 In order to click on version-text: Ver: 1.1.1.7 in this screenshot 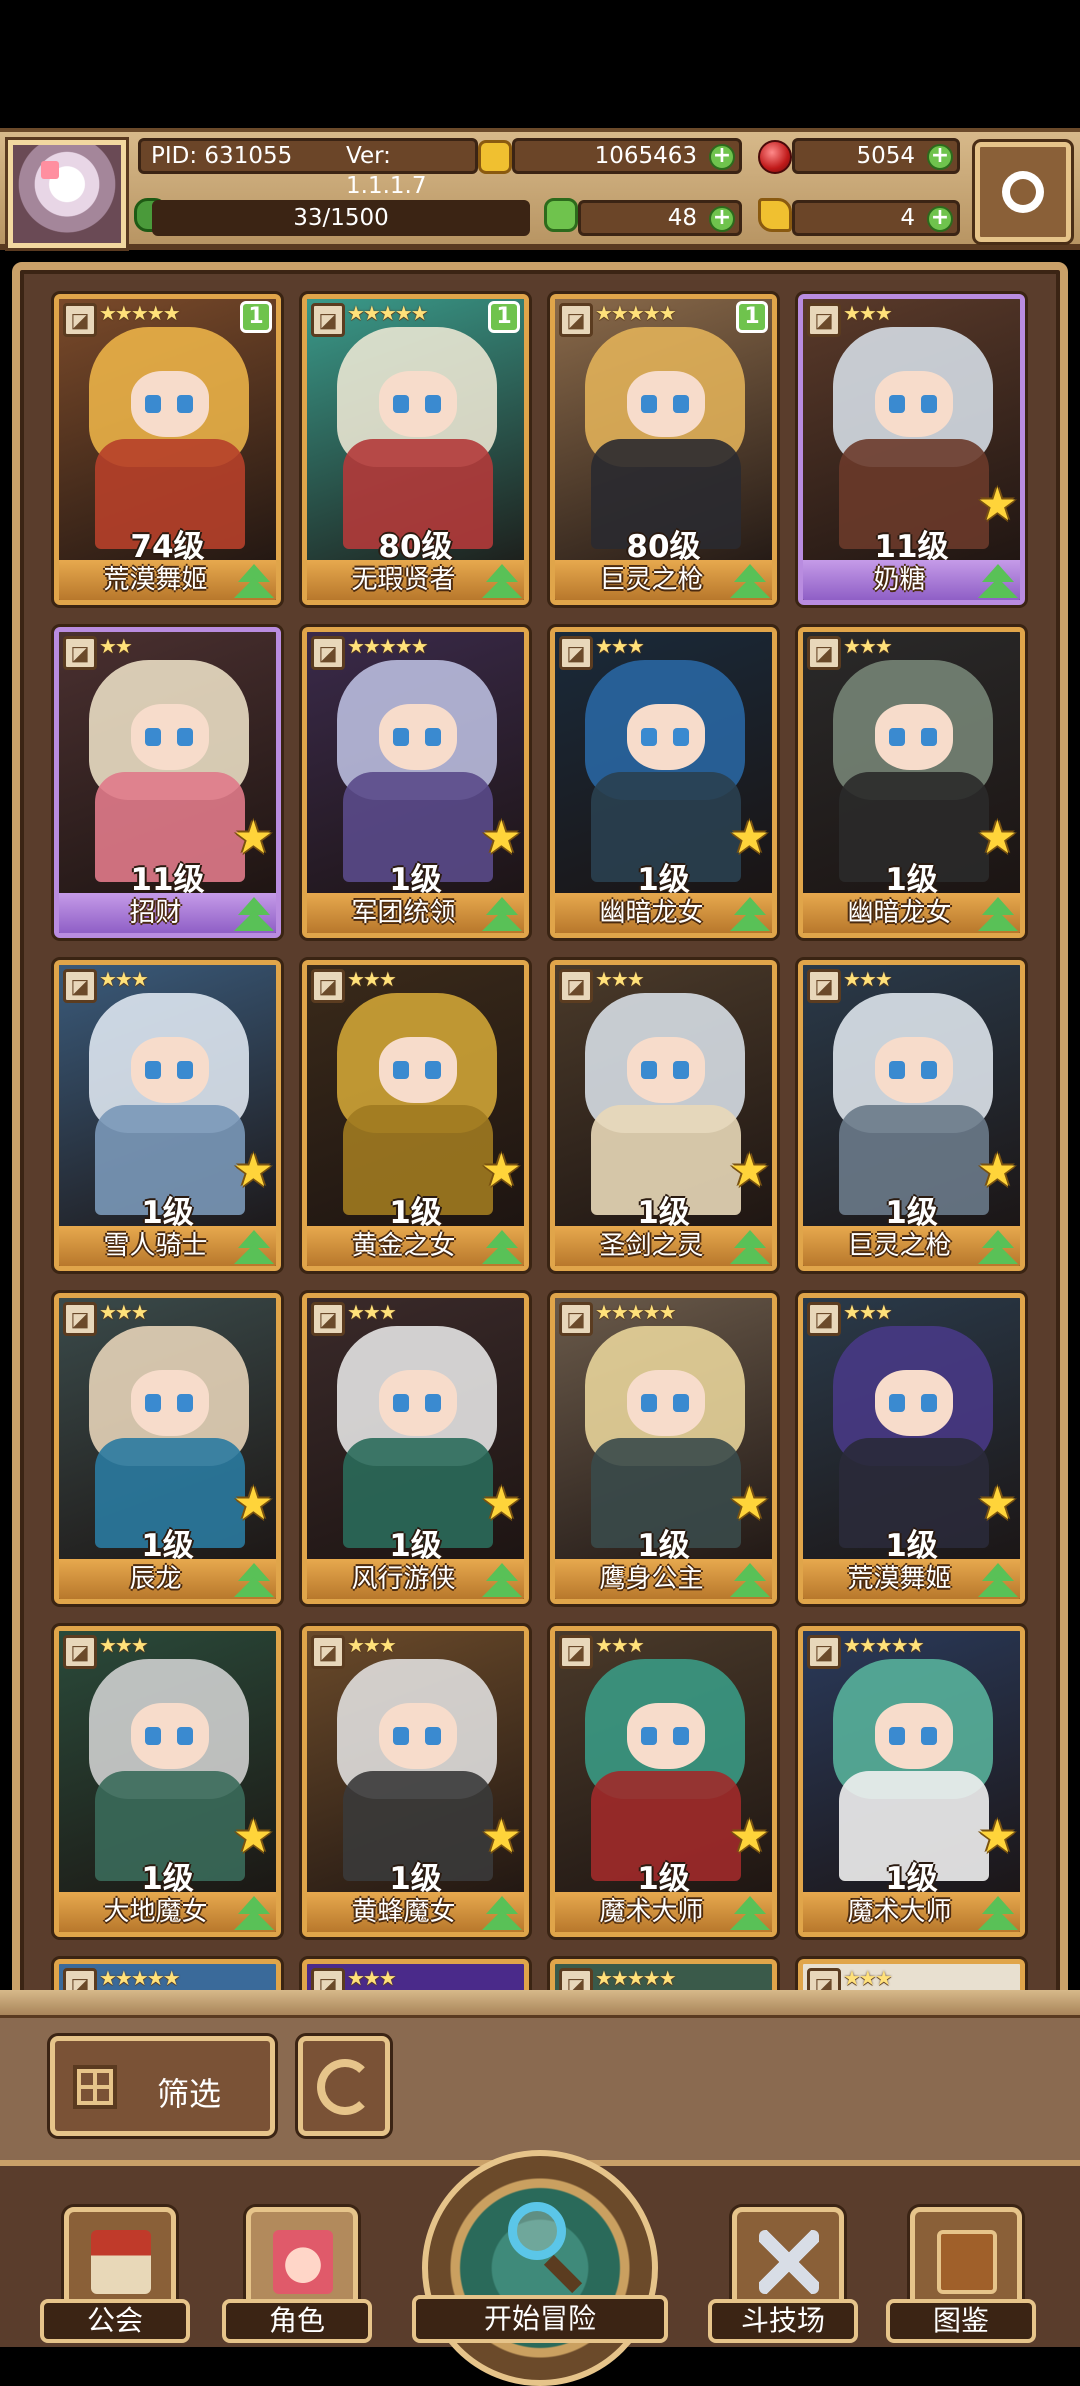, I will do `click(386, 171)`.